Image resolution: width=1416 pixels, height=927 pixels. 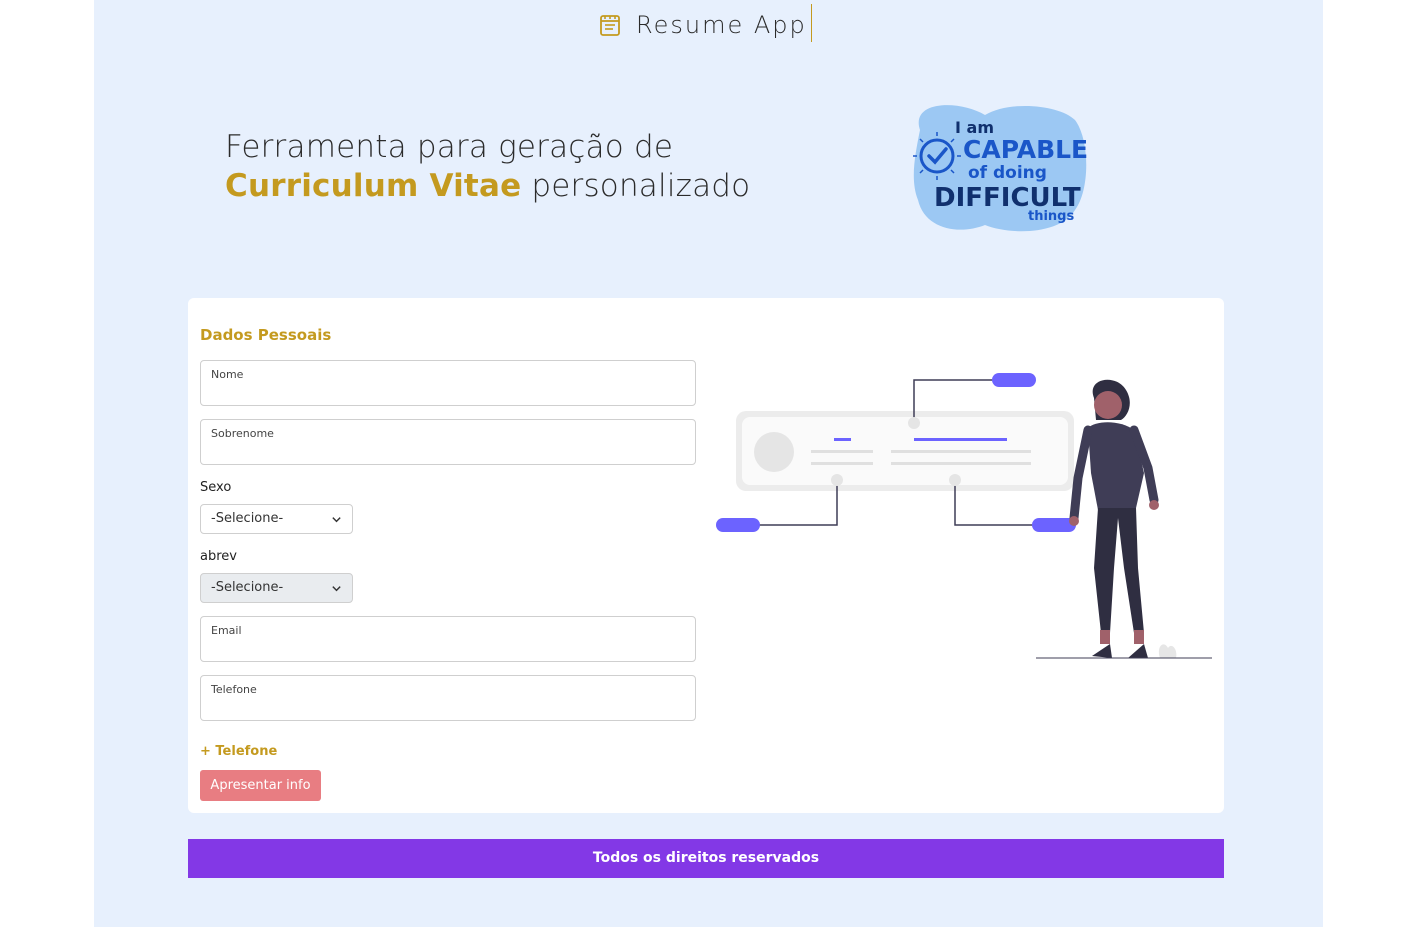 I want to click on hero-accent: Curriculum Vitae, so click(x=373, y=186).